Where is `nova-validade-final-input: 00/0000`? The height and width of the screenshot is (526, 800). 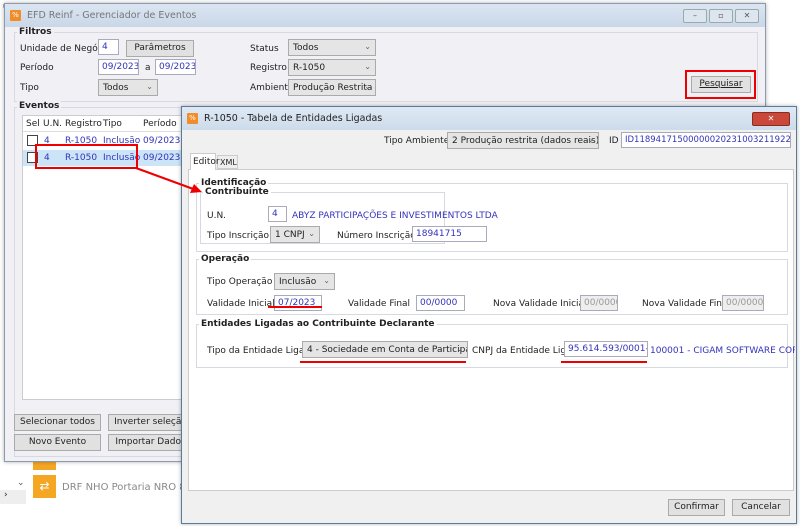
nova-validade-final-input: 00/0000 is located at coordinates (743, 303).